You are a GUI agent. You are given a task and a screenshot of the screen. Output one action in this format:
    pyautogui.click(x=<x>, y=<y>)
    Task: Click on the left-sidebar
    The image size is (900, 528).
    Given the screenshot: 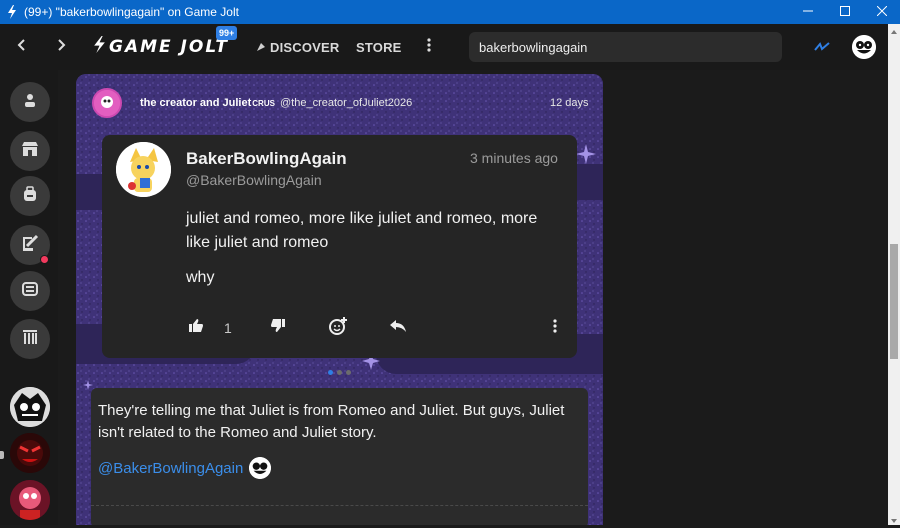 What is the action you would take?
    pyautogui.click(x=29, y=297)
    